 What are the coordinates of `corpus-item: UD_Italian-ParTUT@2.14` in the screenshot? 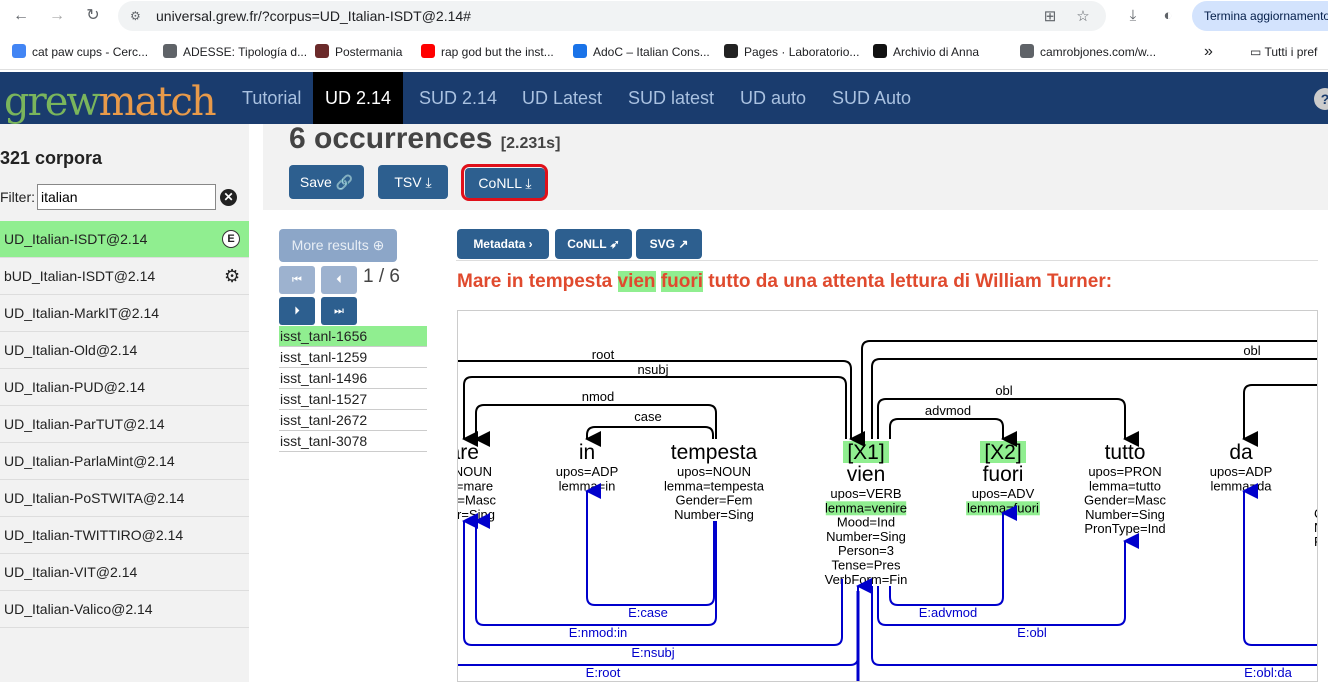 It's located at (124, 424).